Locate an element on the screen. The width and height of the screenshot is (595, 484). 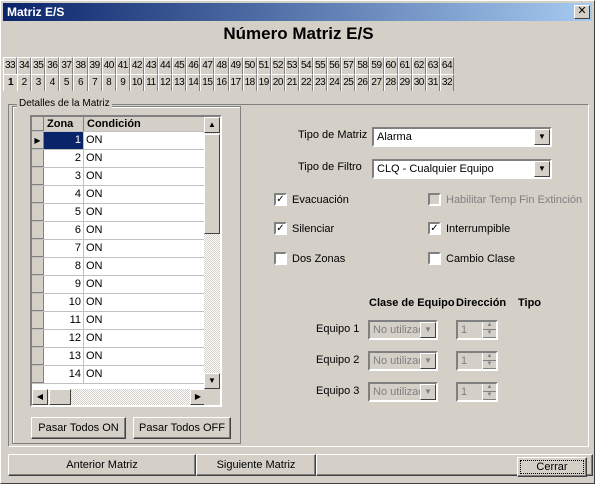
cell-zona: 10 is located at coordinates (64, 302).